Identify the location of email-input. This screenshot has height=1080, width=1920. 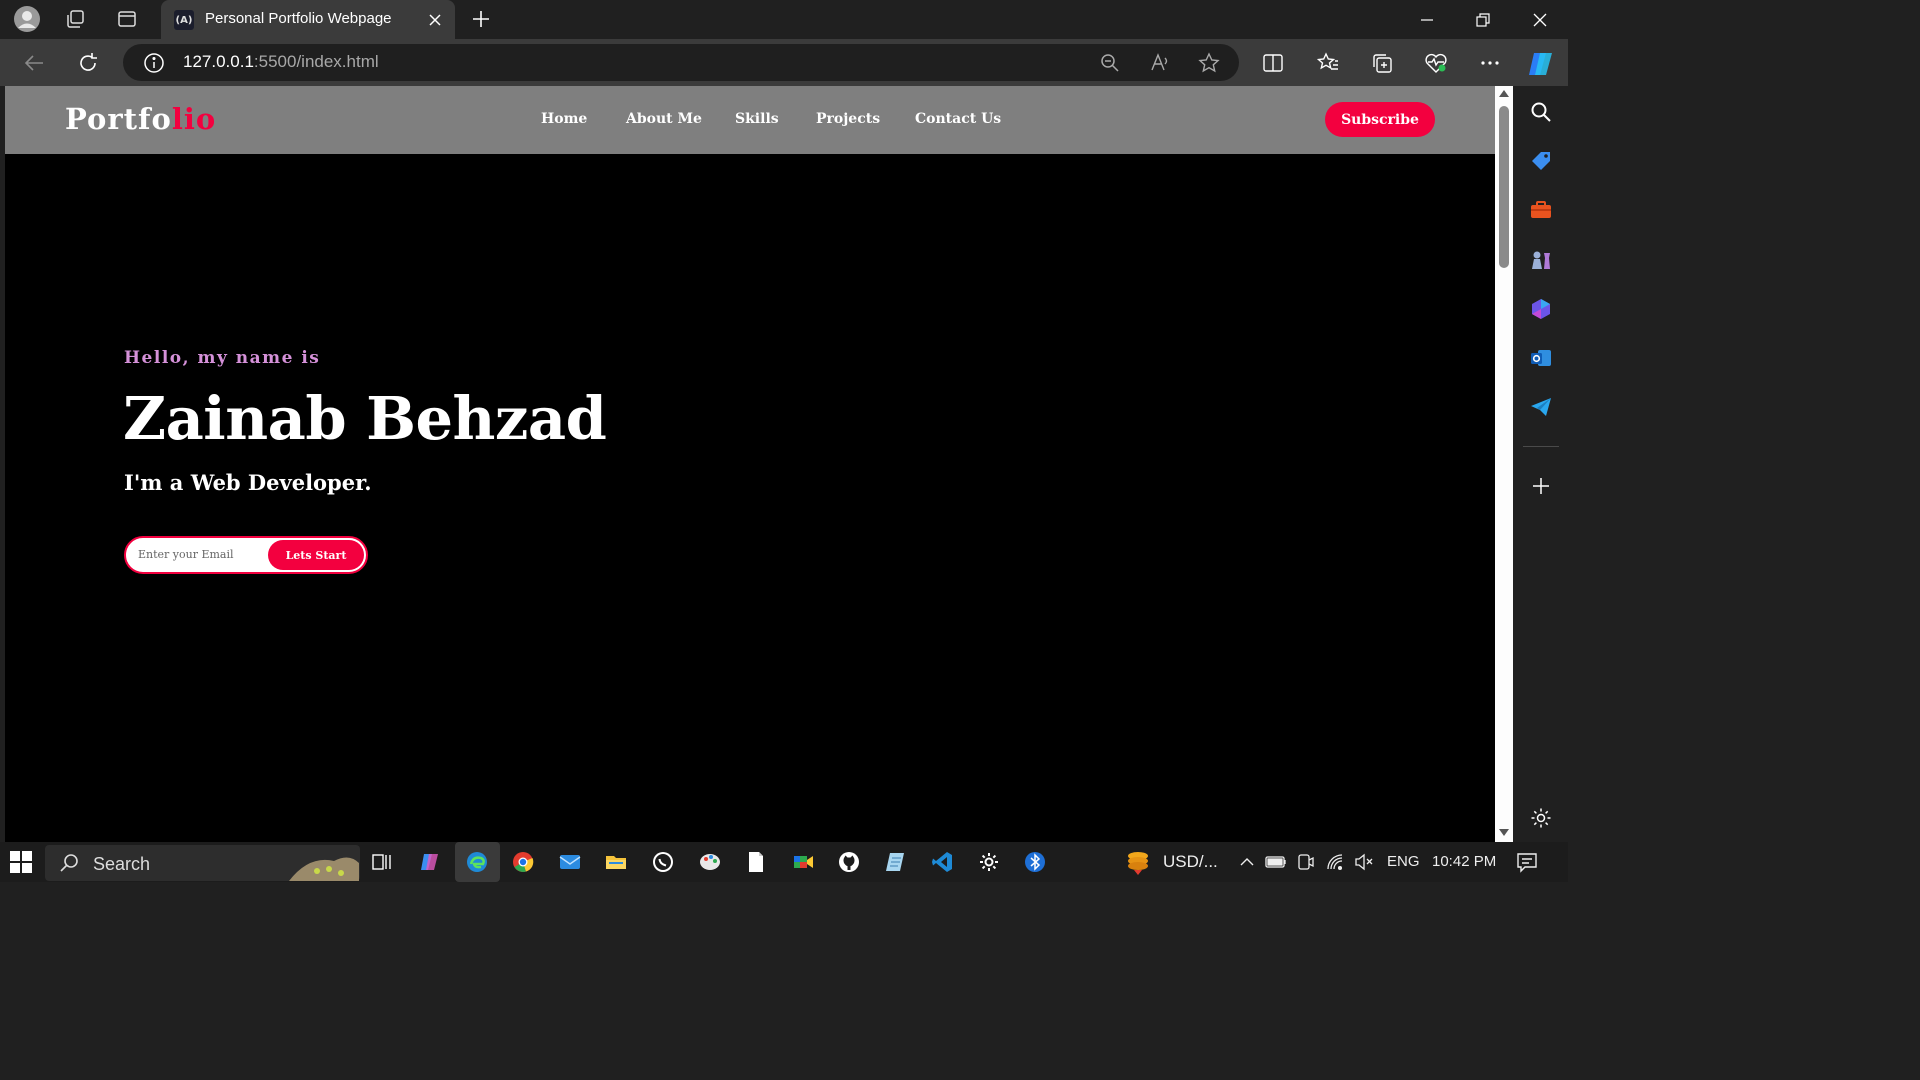
(203, 554).